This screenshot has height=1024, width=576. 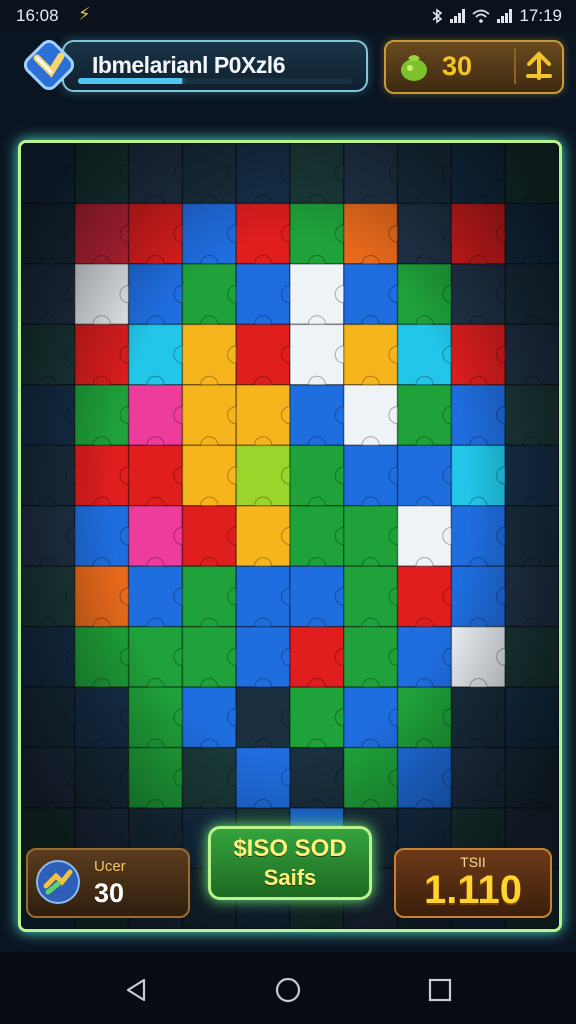 What do you see at coordinates (515, 66) in the screenshot?
I see `divider` at bounding box center [515, 66].